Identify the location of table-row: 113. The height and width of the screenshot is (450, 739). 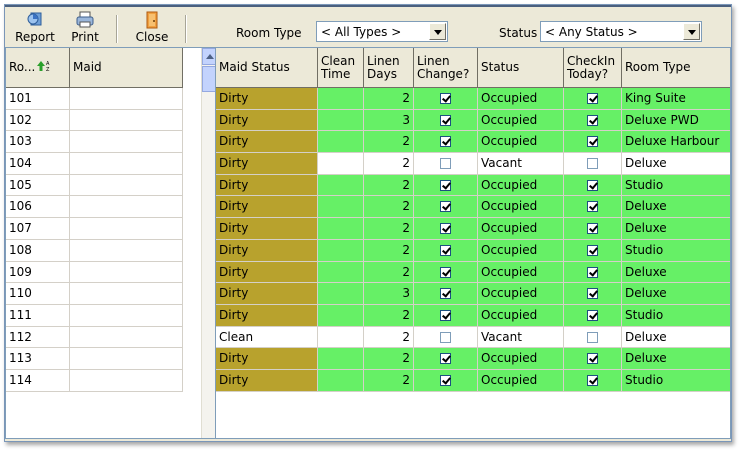
(94, 359).